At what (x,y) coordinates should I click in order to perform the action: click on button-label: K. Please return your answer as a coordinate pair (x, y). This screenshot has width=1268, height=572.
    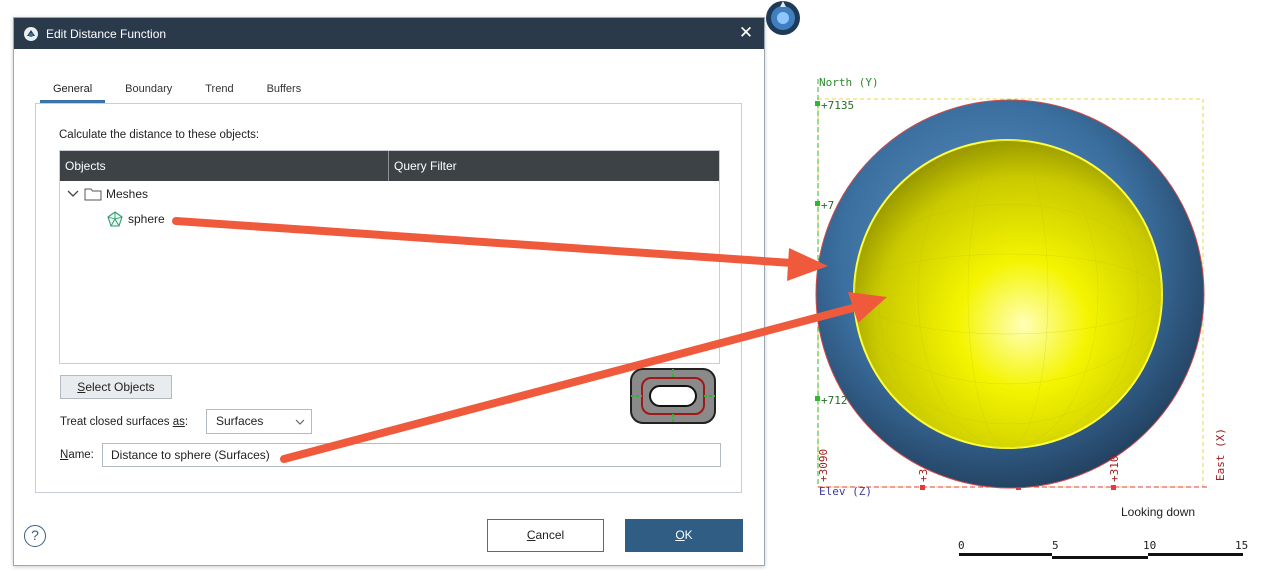
    Looking at the image, I should click on (688, 535).